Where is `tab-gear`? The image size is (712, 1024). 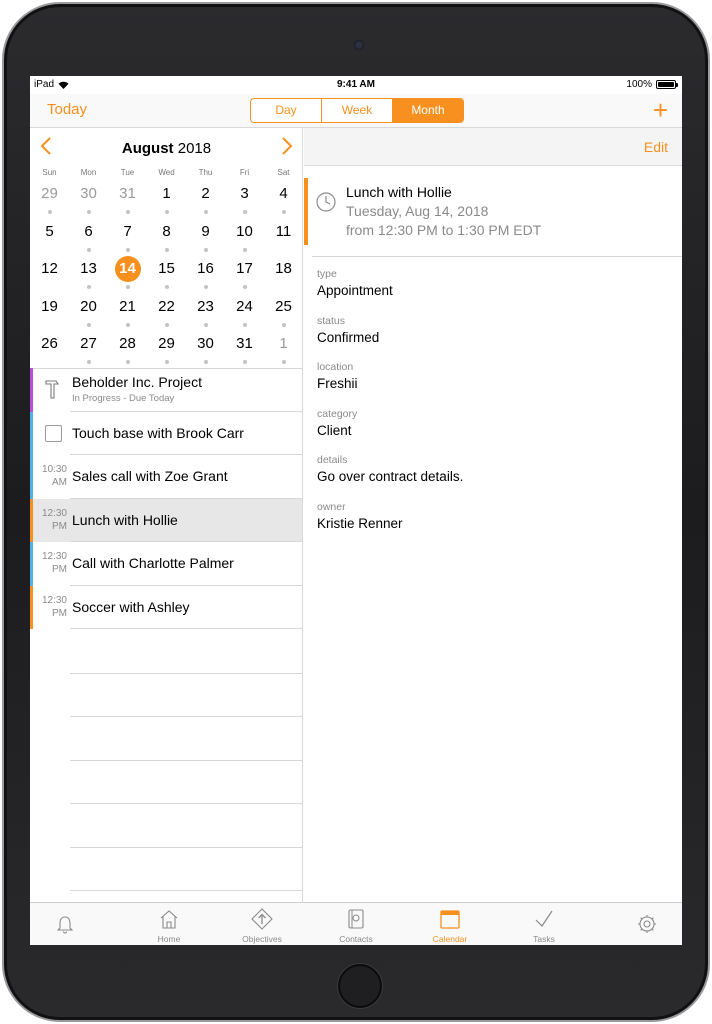 tab-gear is located at coordinates (647, 924).